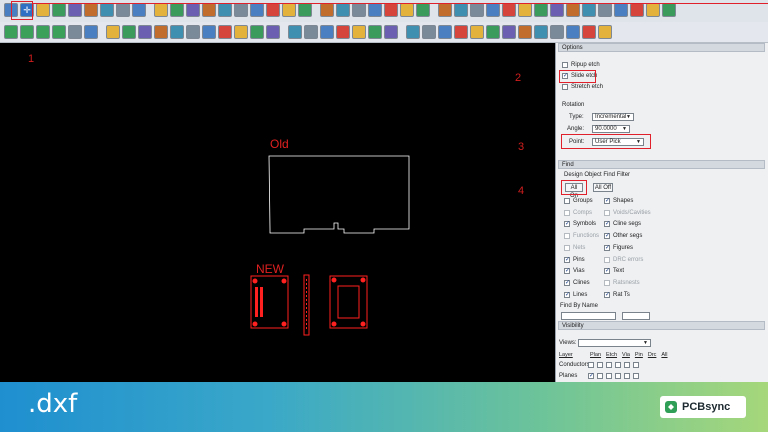  I want to click on stretch-etch-checkbox, so click(565, 87).